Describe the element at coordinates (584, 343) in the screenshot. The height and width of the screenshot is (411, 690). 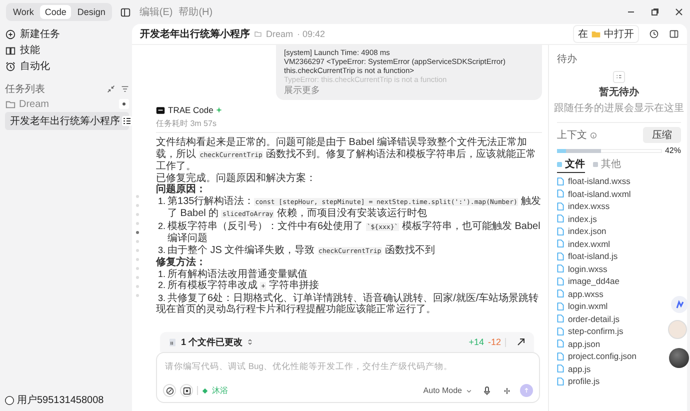
I see `file-item: app.json` at that location.